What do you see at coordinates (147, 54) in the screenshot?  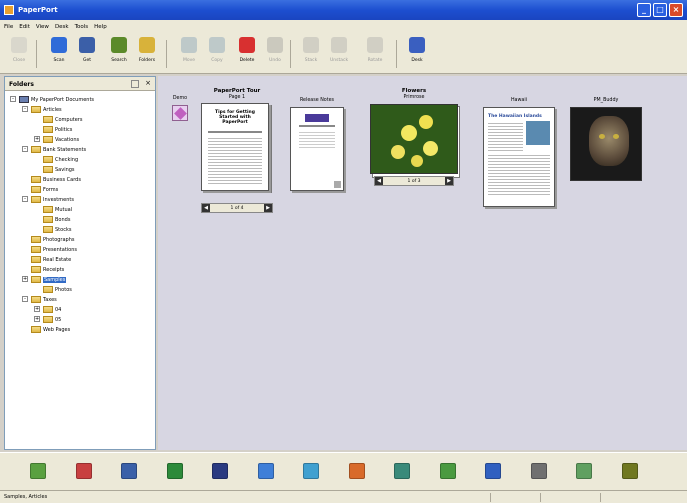 I see `folders-button: Folders` at bounding box center [147, 54].